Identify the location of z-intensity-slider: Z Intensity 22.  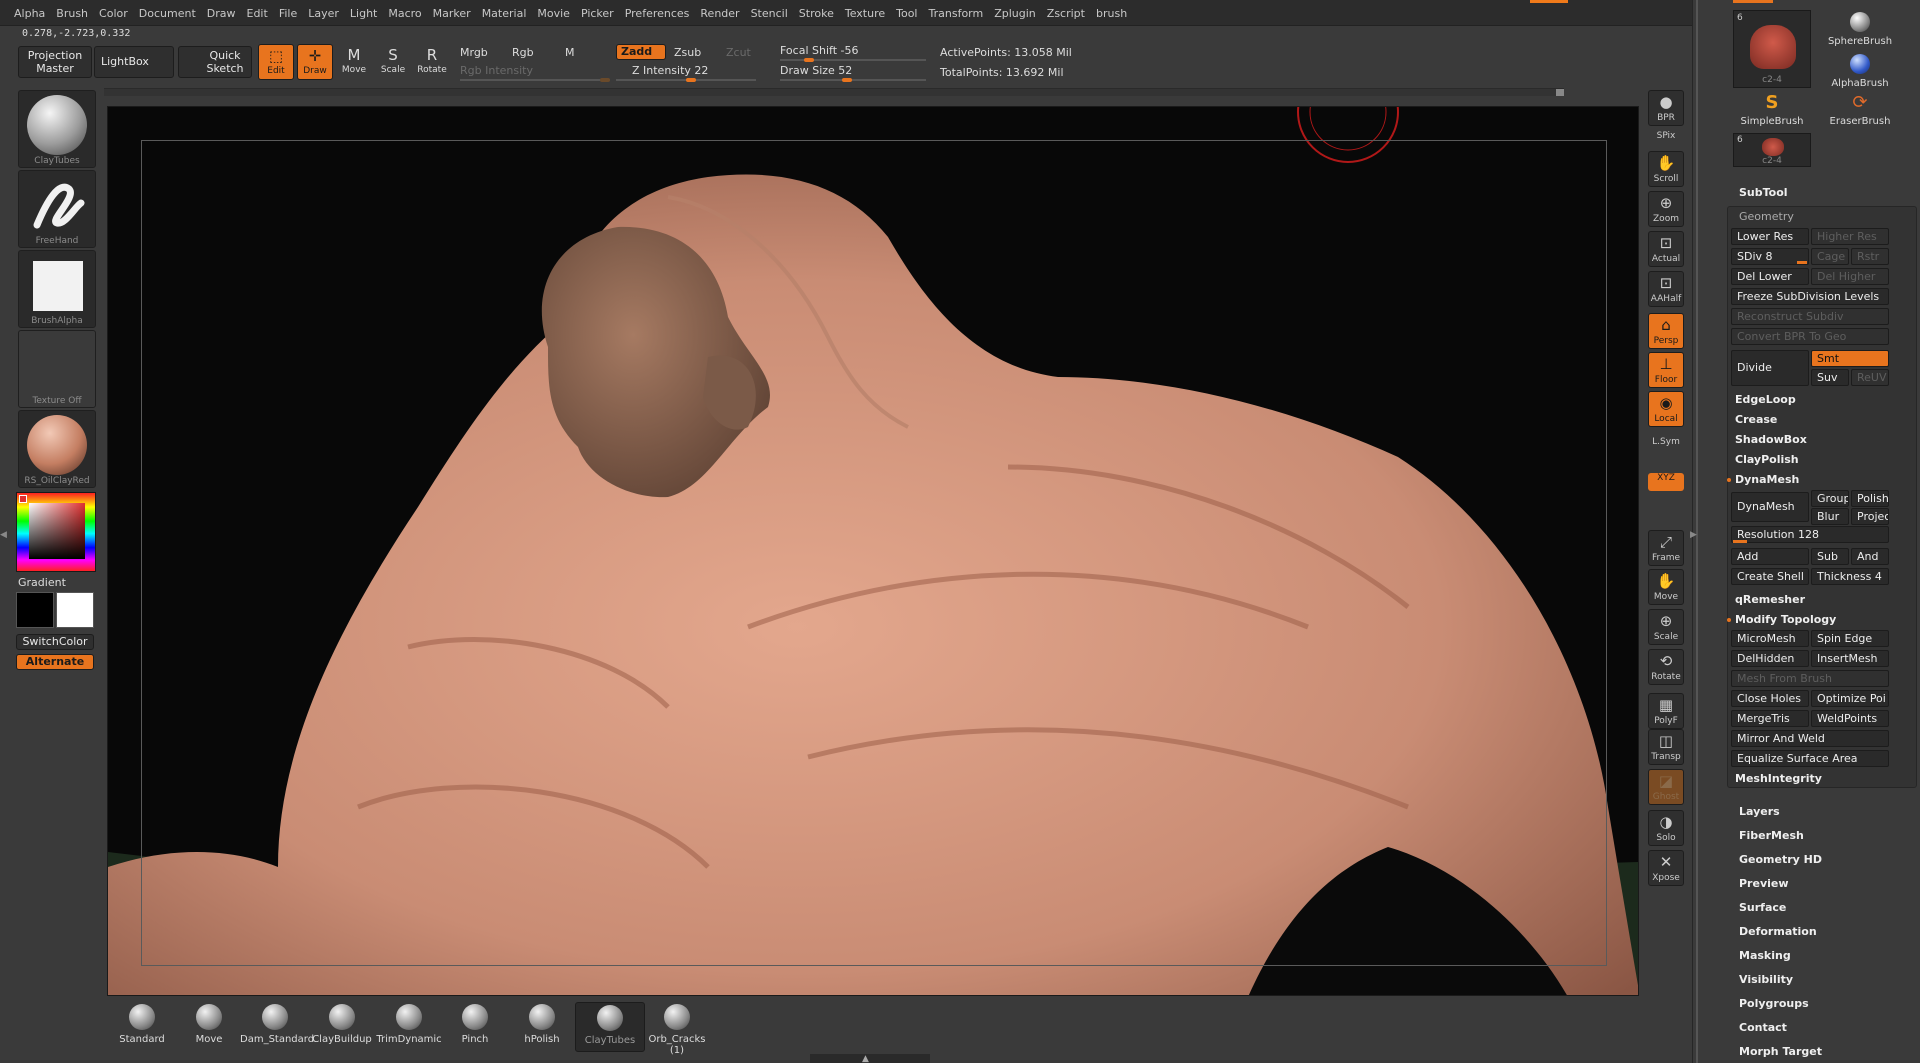
(670, 70).